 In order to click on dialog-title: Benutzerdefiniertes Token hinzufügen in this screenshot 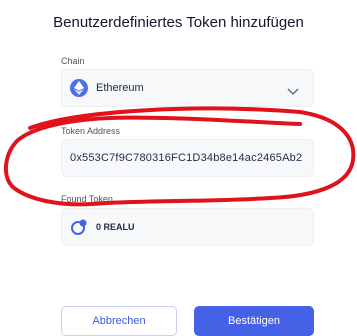, I will do `click(178, 22)`.